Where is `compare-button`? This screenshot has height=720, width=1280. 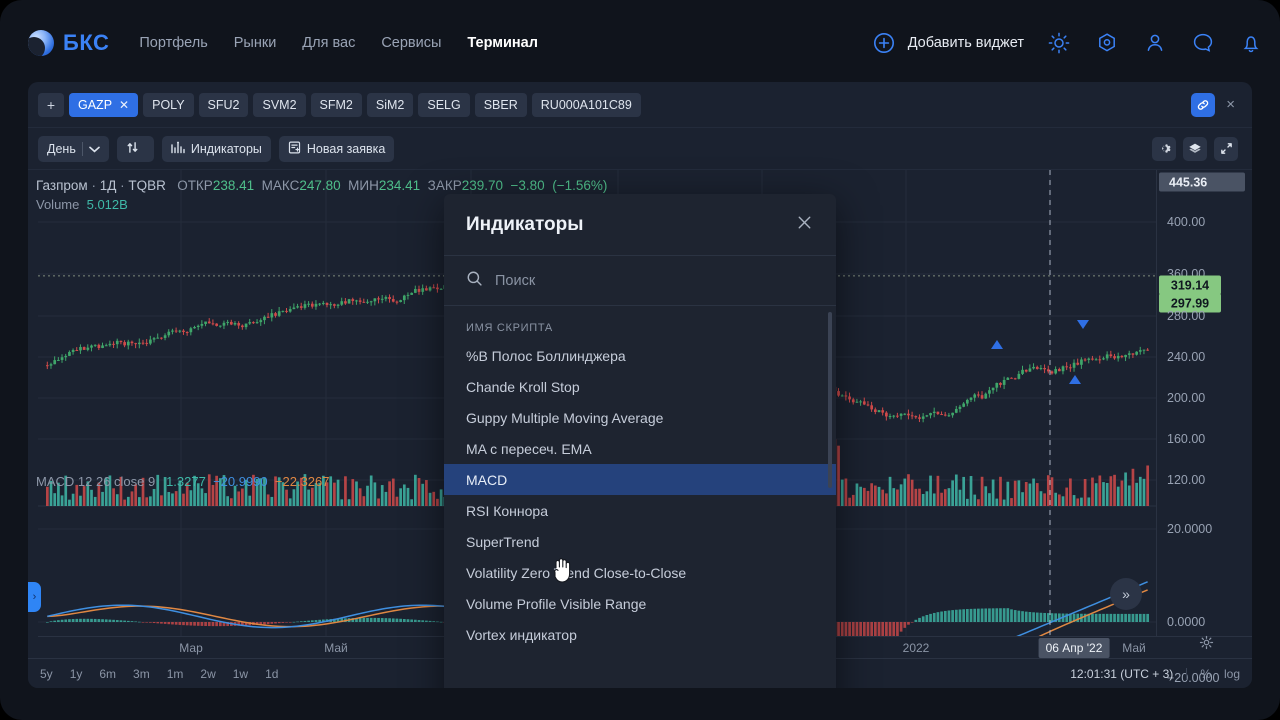 compare-button is located at coordinates (135, 148).